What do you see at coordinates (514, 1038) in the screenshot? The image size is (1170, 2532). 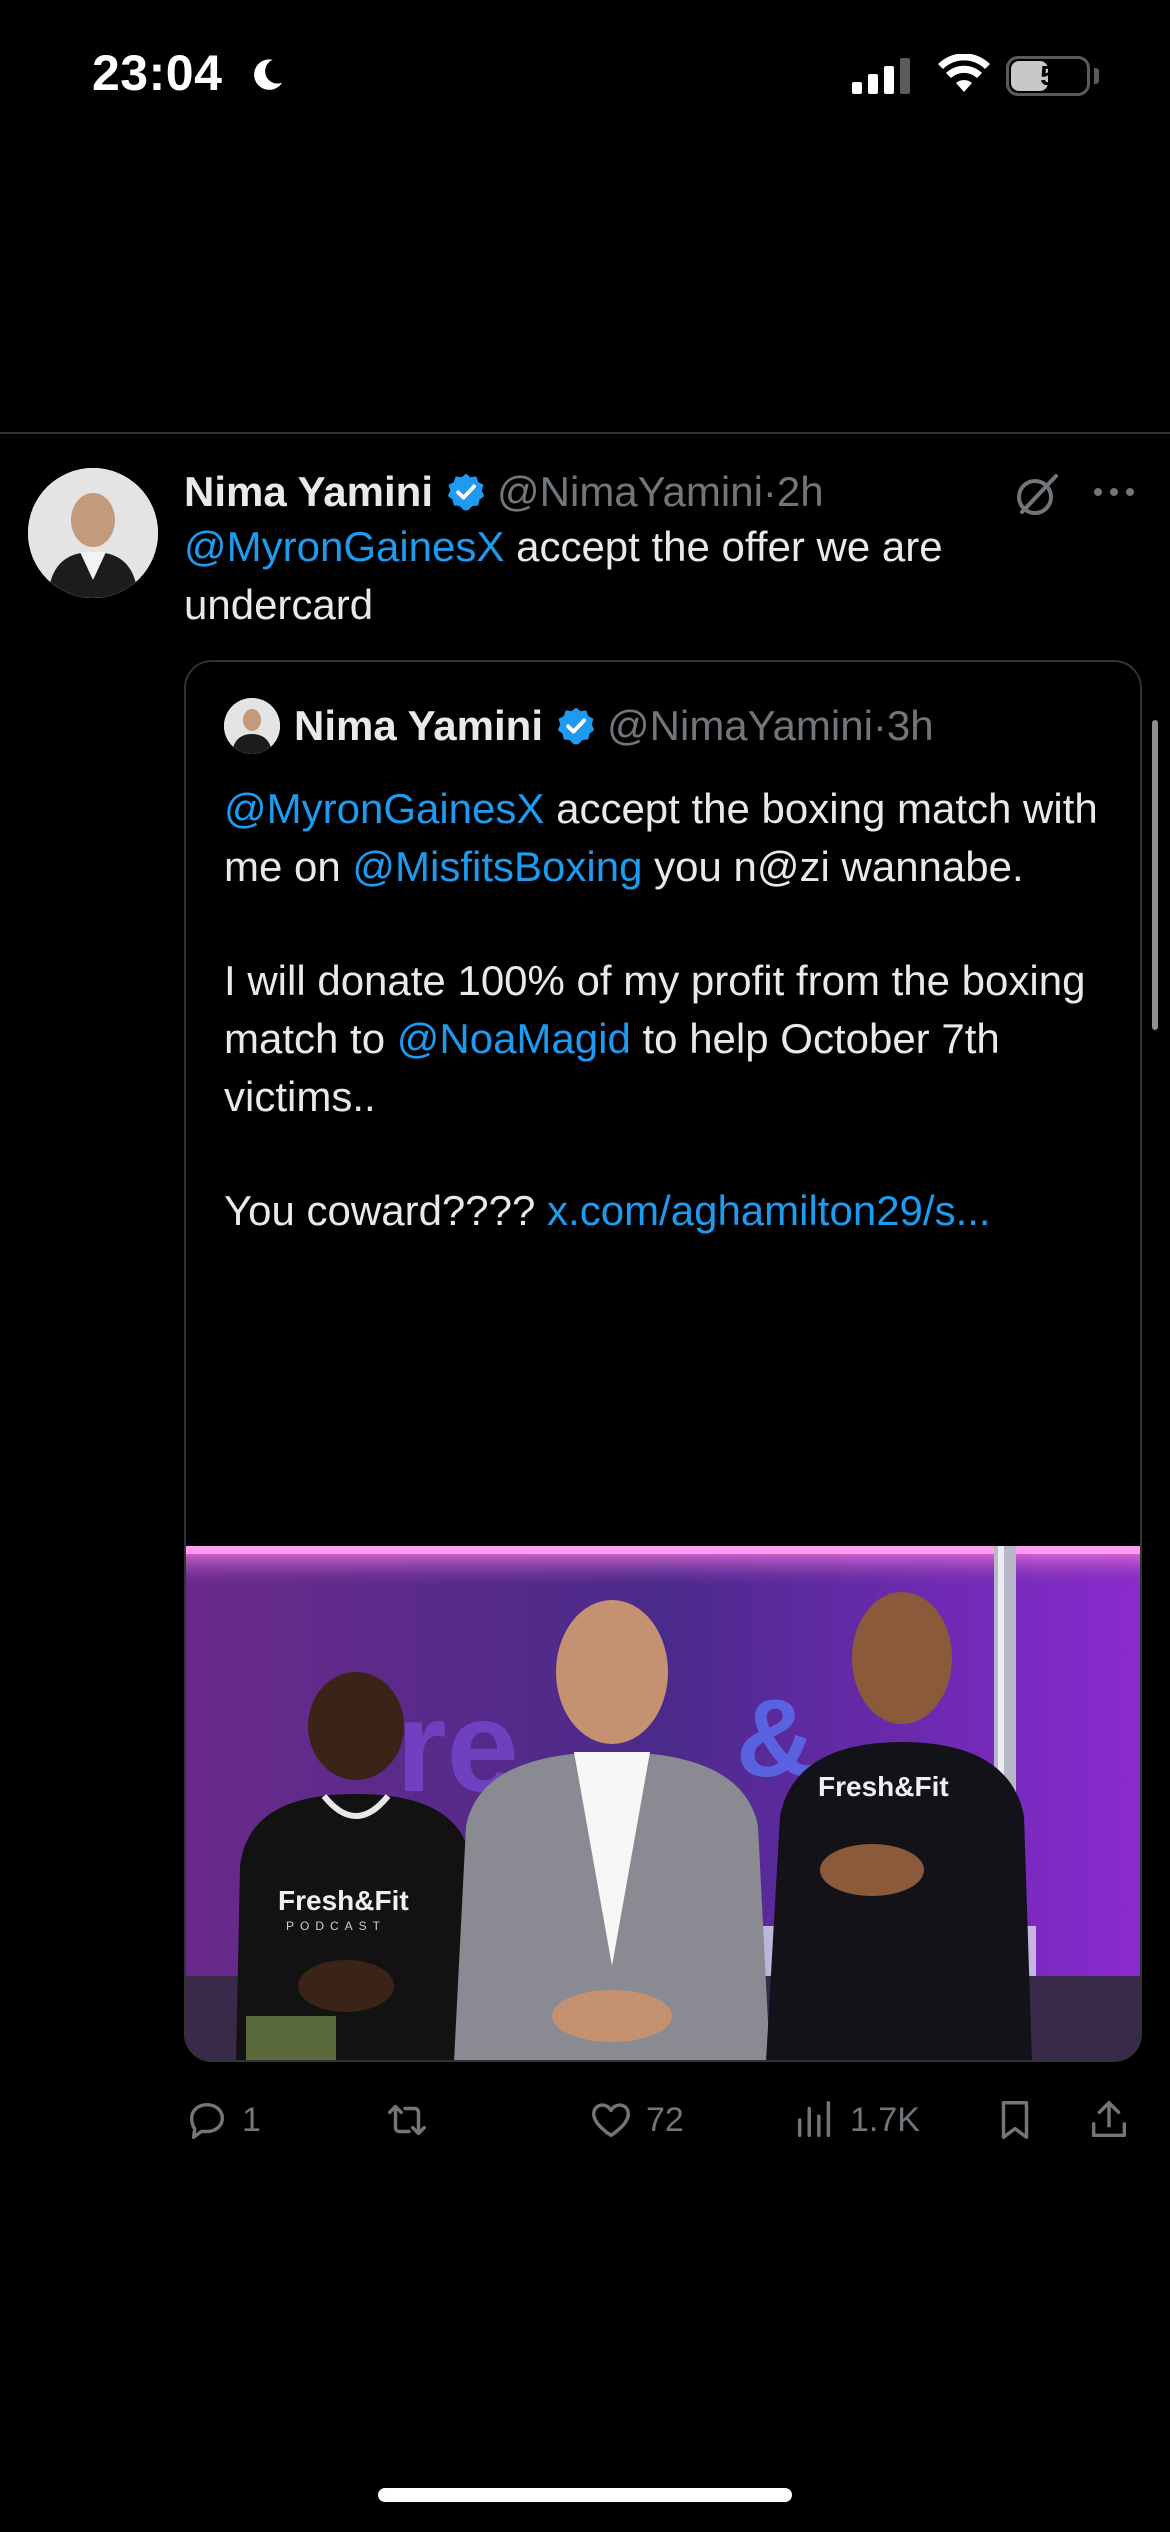 I see `mention-link: @NoaMagid` at bounding box center [514, 1038].